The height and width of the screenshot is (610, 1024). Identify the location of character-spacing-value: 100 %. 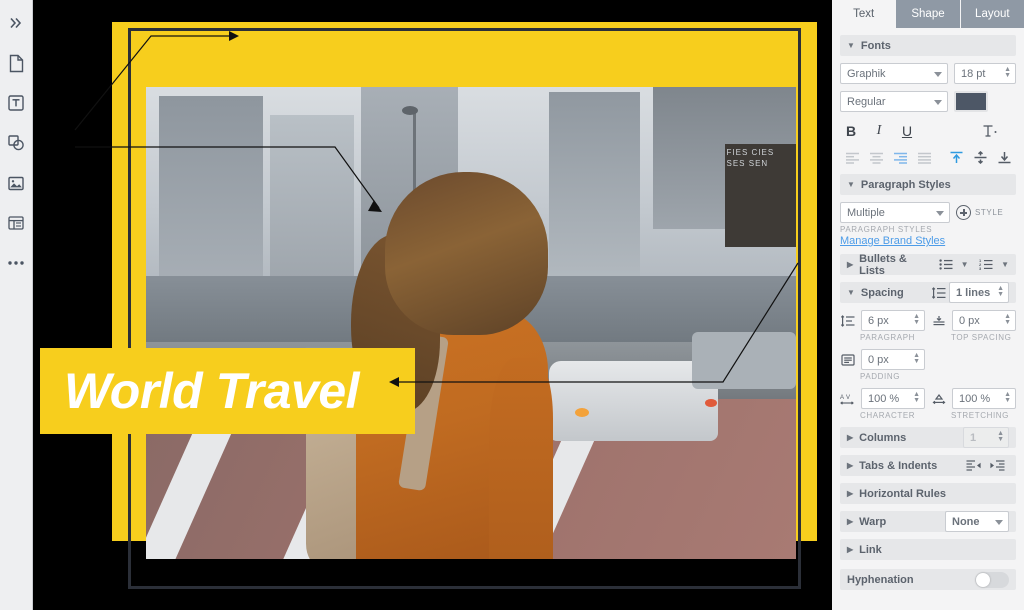
(884, 398).